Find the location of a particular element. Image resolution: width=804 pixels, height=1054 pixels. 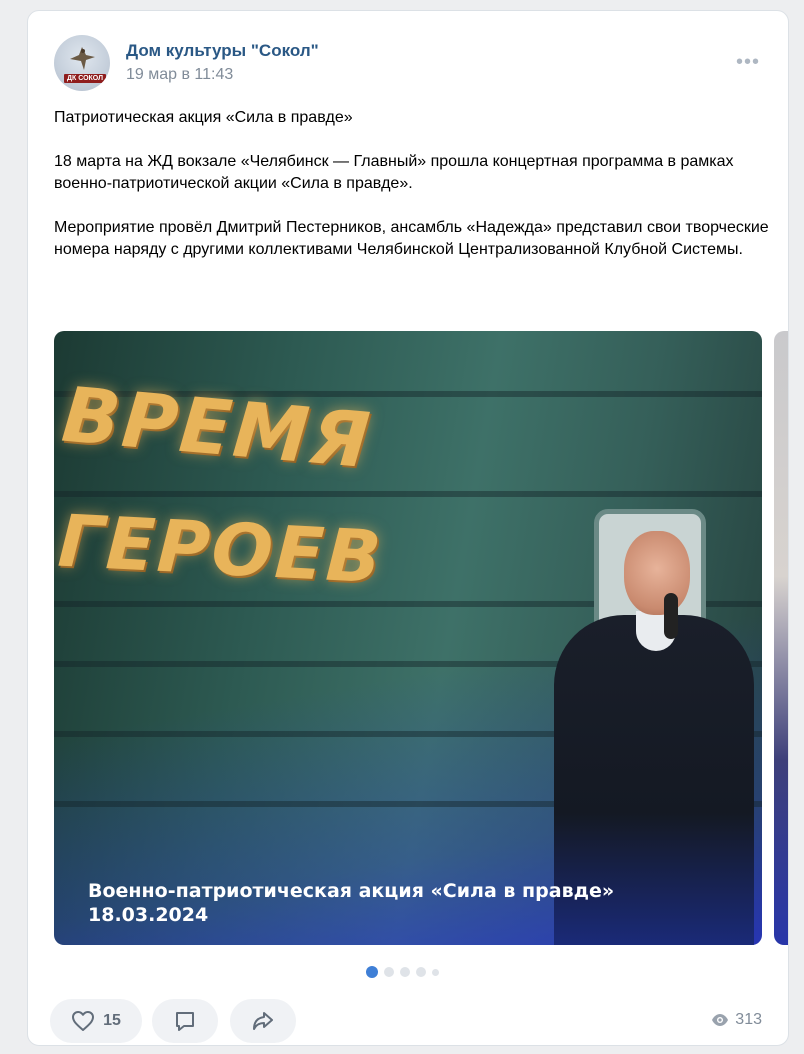

carousel-dots is located at coordinates (402, 972).